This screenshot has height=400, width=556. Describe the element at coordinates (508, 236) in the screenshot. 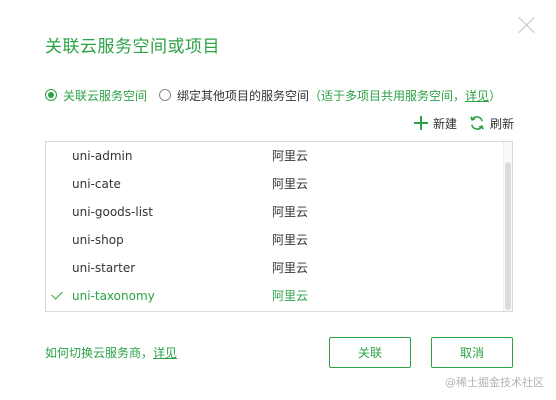

I see `scrollbar-thumb` at that location.